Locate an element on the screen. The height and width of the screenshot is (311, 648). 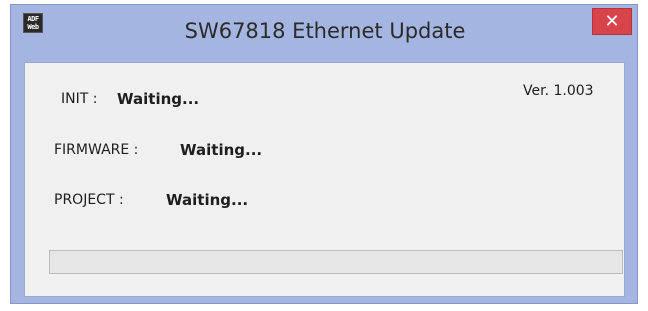
window-title: SW67818 Ethernet Update is located at coordinates (325, 31).